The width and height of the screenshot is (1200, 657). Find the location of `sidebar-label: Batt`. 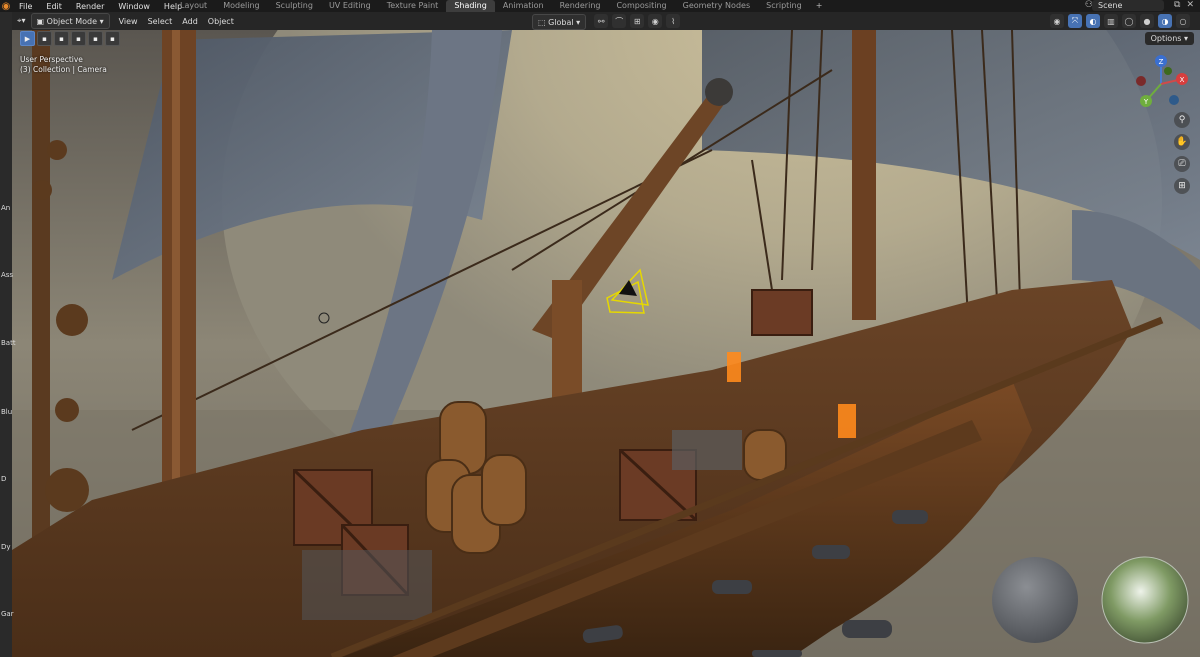

sidebar-label: Batt is located at coordinates (8, 343).